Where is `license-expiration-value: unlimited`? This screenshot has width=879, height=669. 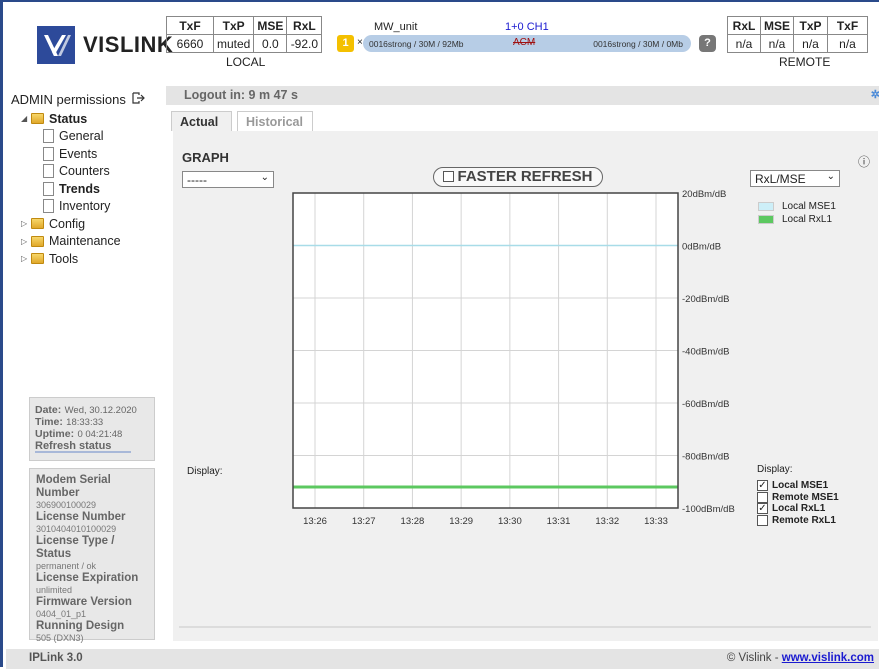 license-expiration-value: unlimited is located at coordinates (54, 590).